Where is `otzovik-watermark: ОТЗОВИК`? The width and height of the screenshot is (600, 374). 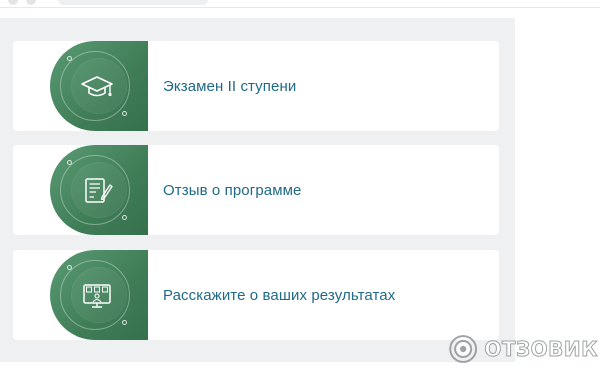
otzovik-watermark: ОТЗОВИК is located at coordinates (523, 349).